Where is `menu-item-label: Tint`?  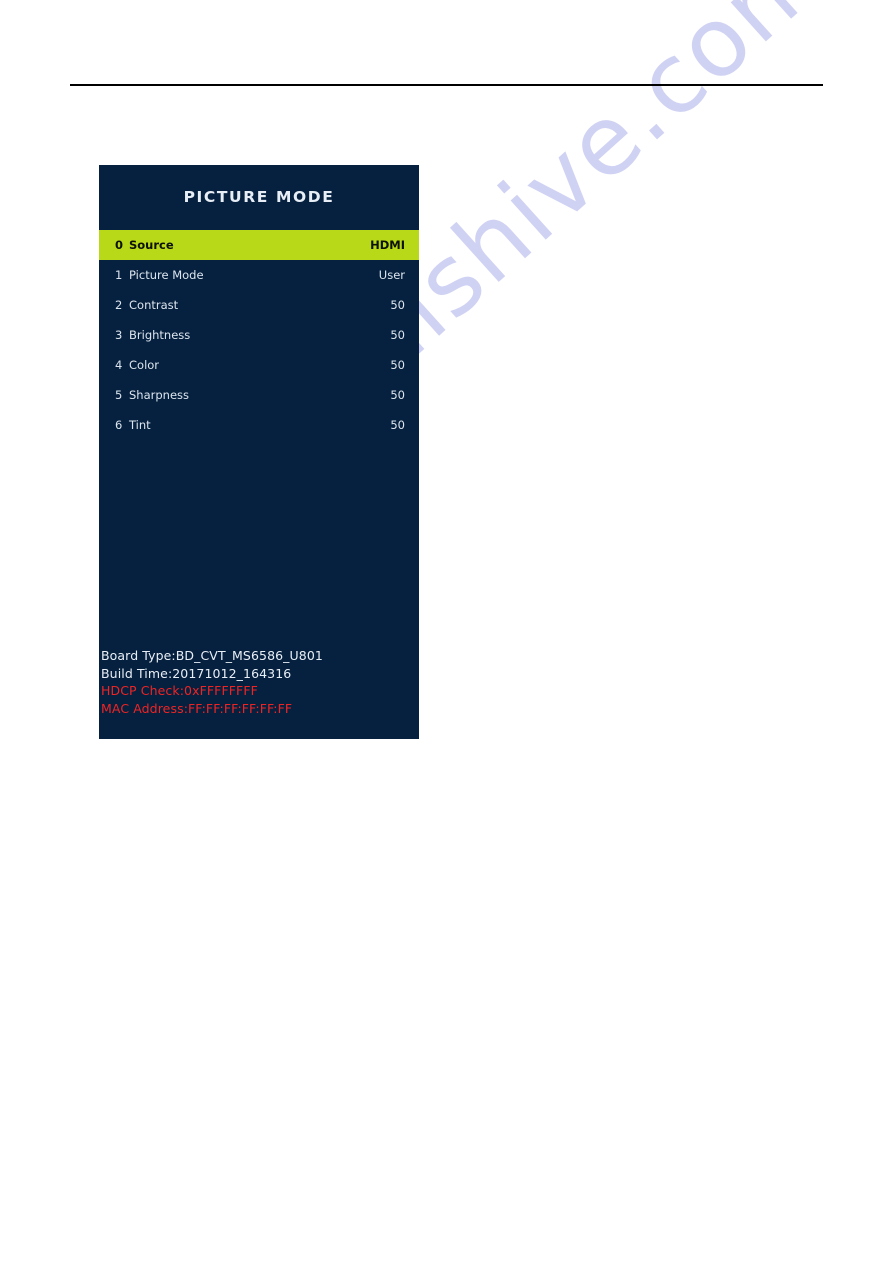 menu-item-label: Tint is located at coordinates (140, 425).